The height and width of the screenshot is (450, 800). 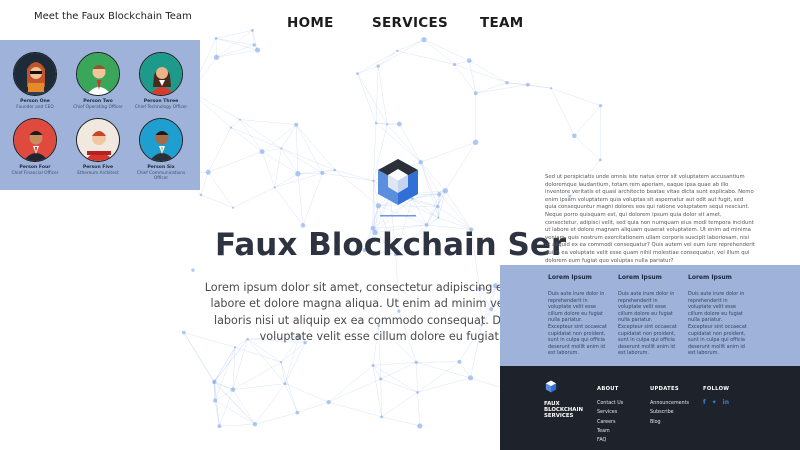 I want to click on footer-link-blog: Blog, so click(x=669, y=422).